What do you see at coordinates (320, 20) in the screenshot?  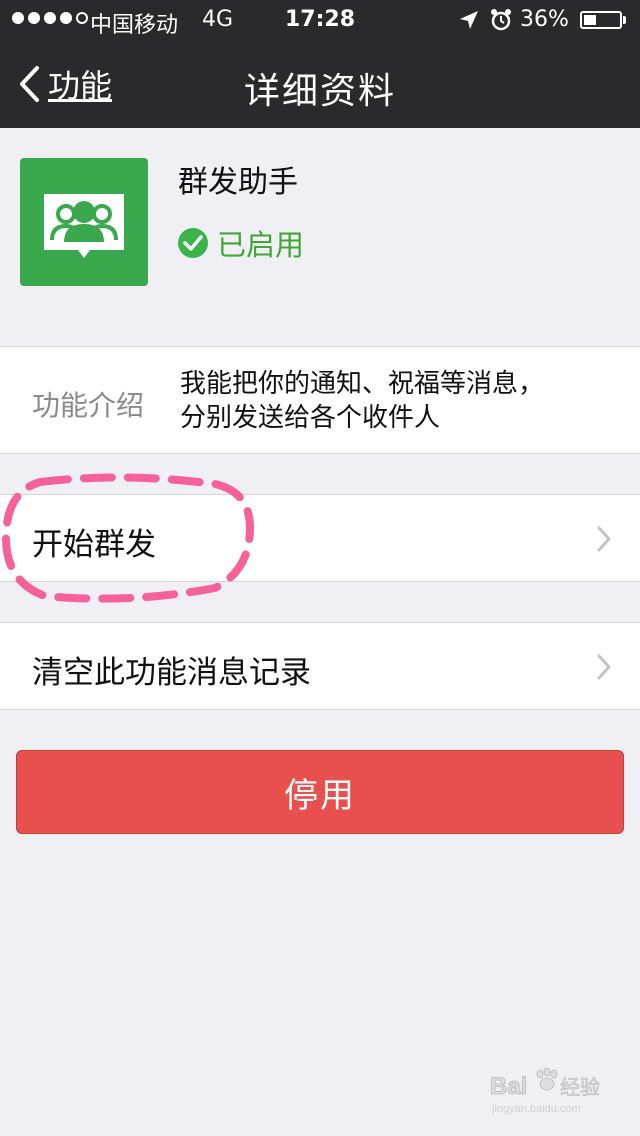 I see `status-bar: 中国移动 4G 17:28 36%` at bounding box center [320, 20].